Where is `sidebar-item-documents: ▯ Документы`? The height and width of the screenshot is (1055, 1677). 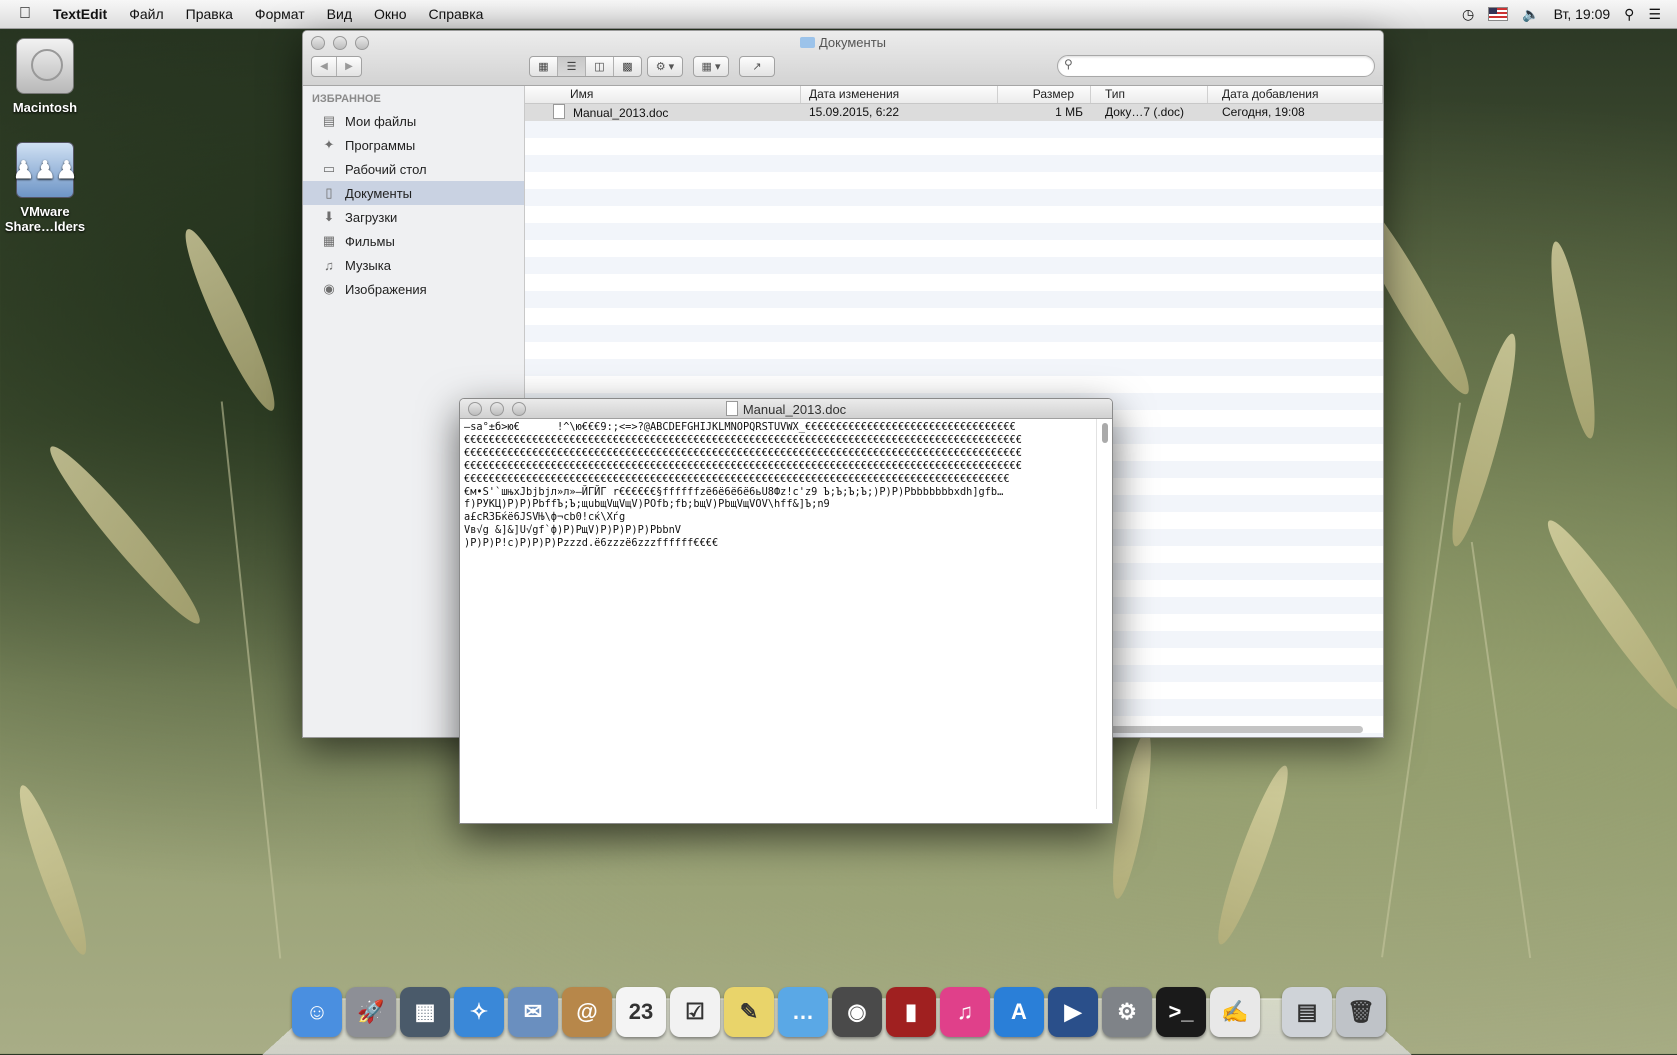 sidebar-item-documents: ▯ Документы is located at coordinates (413, 193).